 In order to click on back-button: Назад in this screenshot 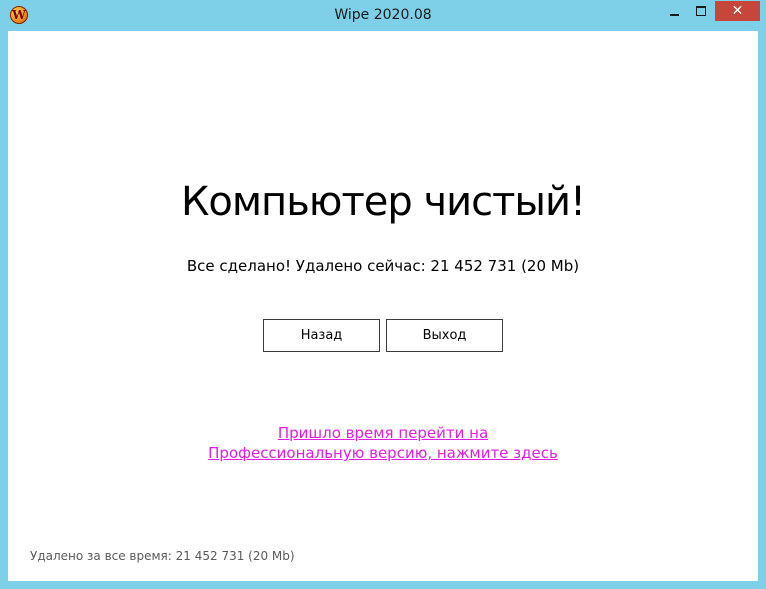, I will do `click(321, 335)`.